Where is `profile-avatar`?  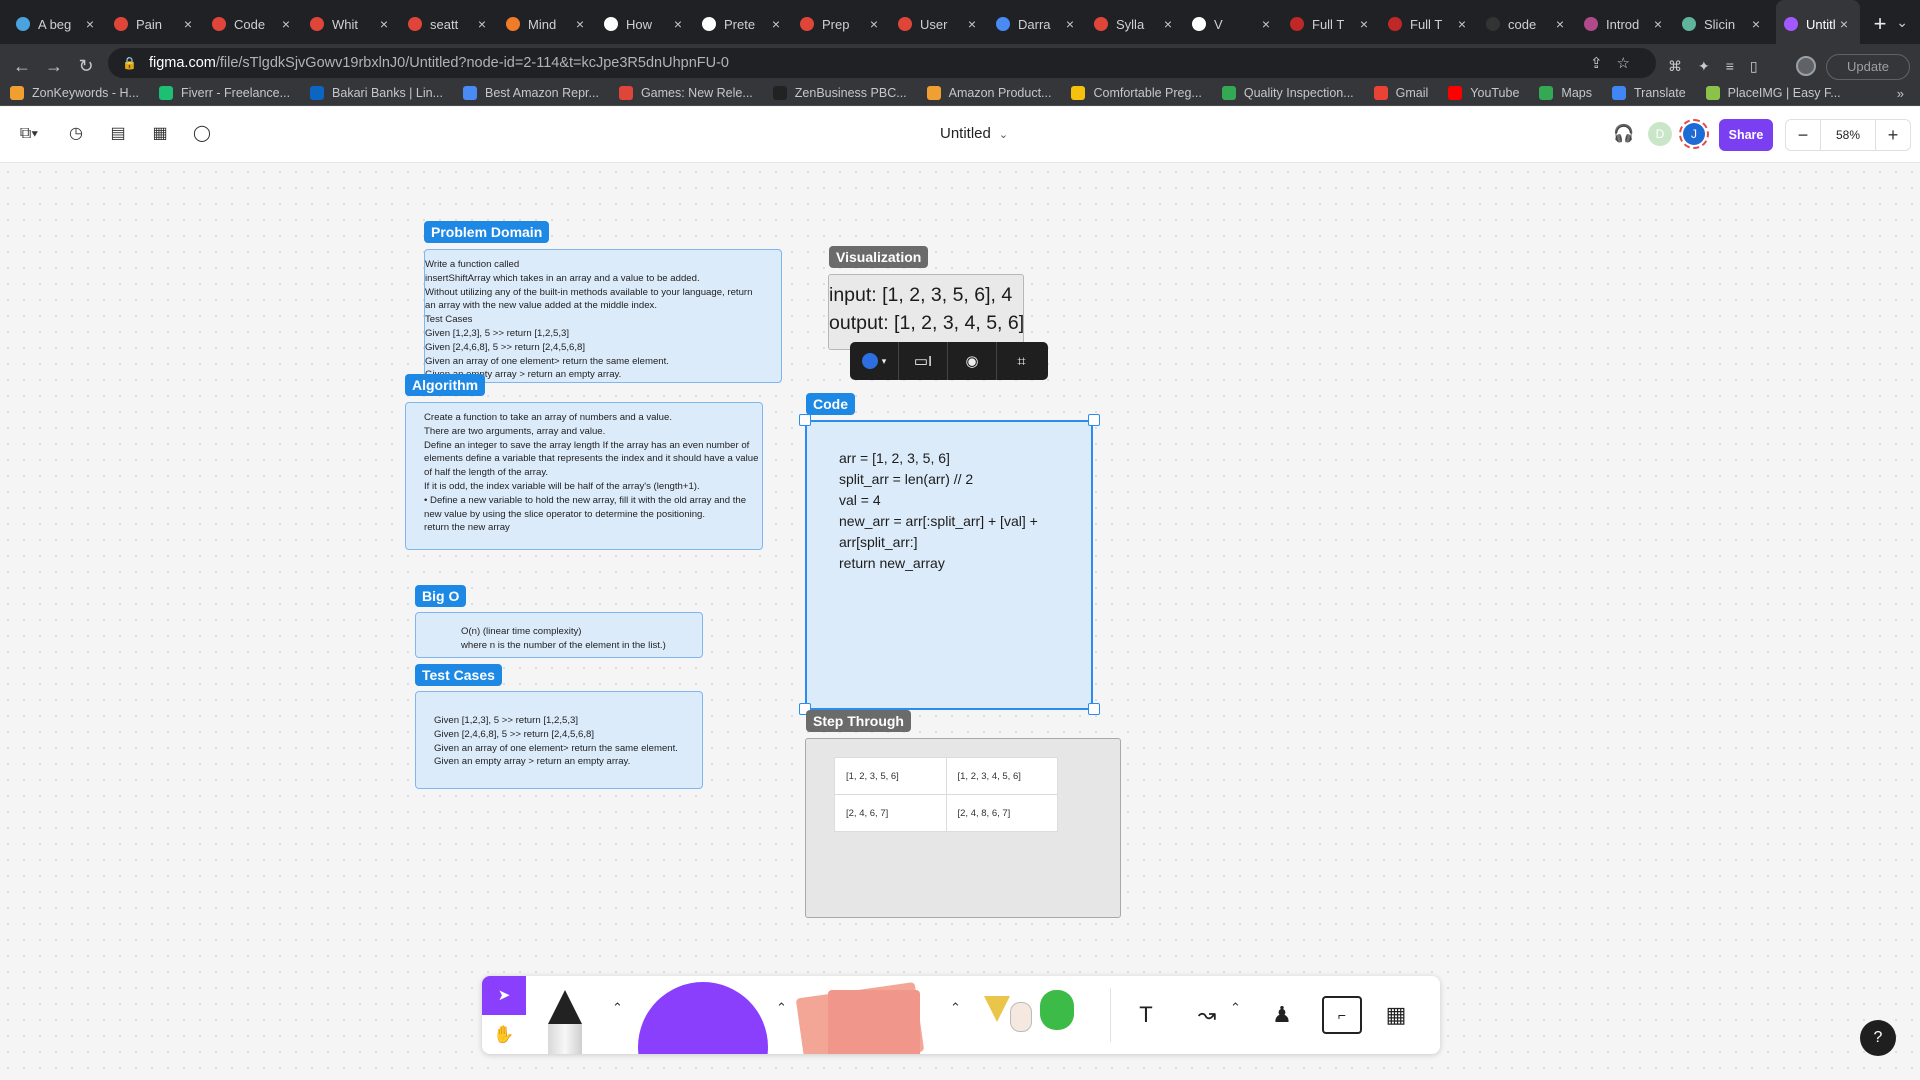 profile-avatar is located at coordinates (1806, 66).